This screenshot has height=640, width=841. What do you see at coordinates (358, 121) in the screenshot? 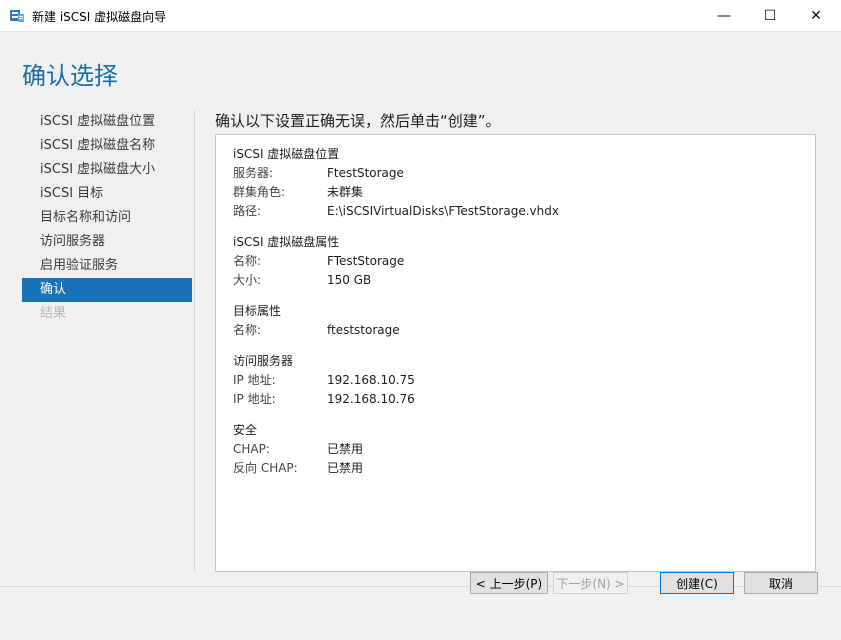
I see `instruction-text: 确认以下设置正确无误，然后单击“创建”。` at bounding box center [358, 121].